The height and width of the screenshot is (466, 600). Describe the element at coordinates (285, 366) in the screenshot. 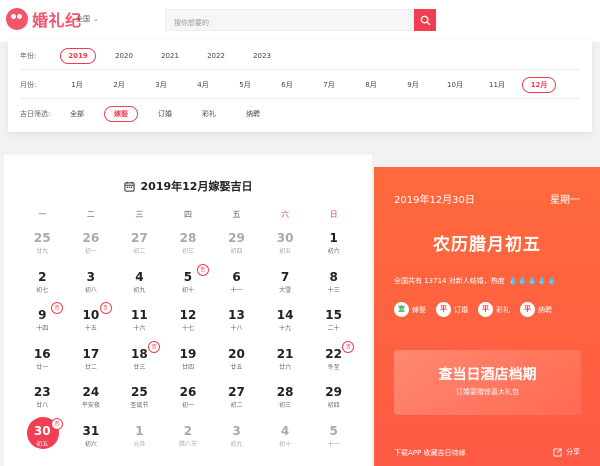

I see `calendar-day: 21 廿六` at that location.